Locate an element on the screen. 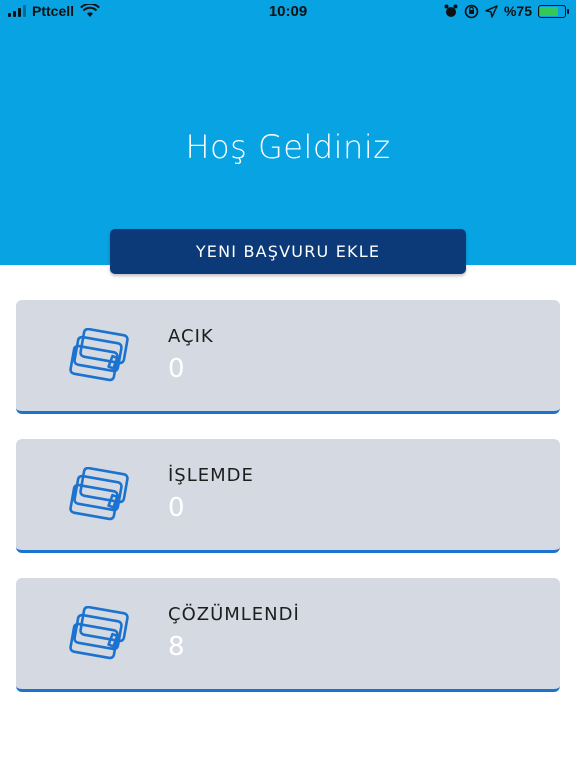 The image size is (576, 768). card-label: ÇÖZÜMLENDİ is located at coordinates (234, 614).